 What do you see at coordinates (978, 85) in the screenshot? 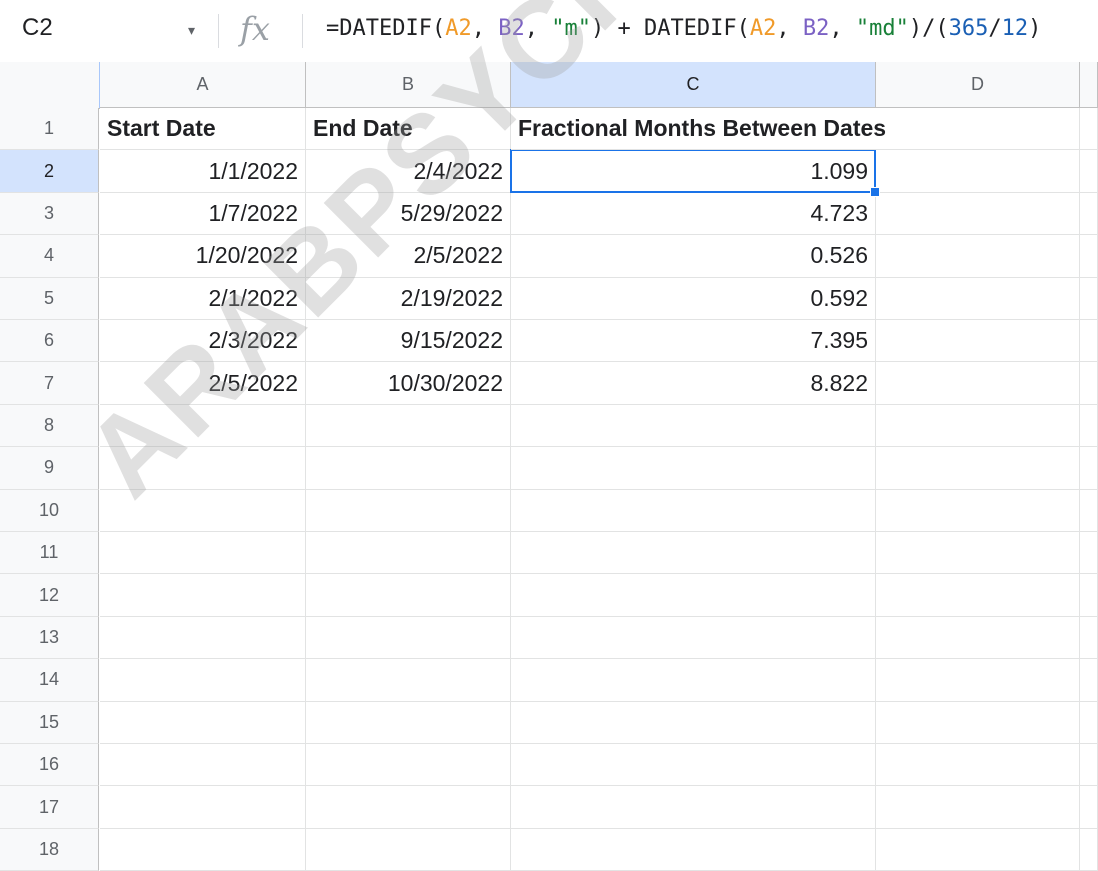
I see `column-header-d: D` at bounding box center [978, 85].